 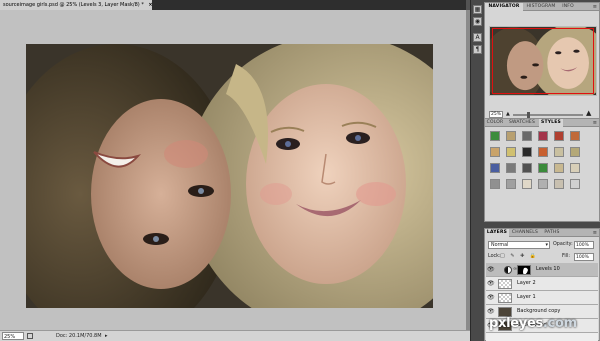 What do you see at coordinates (566, 256) in the screenshot?
I see `fill-label: Fill:` at bounding box center [566, 256].